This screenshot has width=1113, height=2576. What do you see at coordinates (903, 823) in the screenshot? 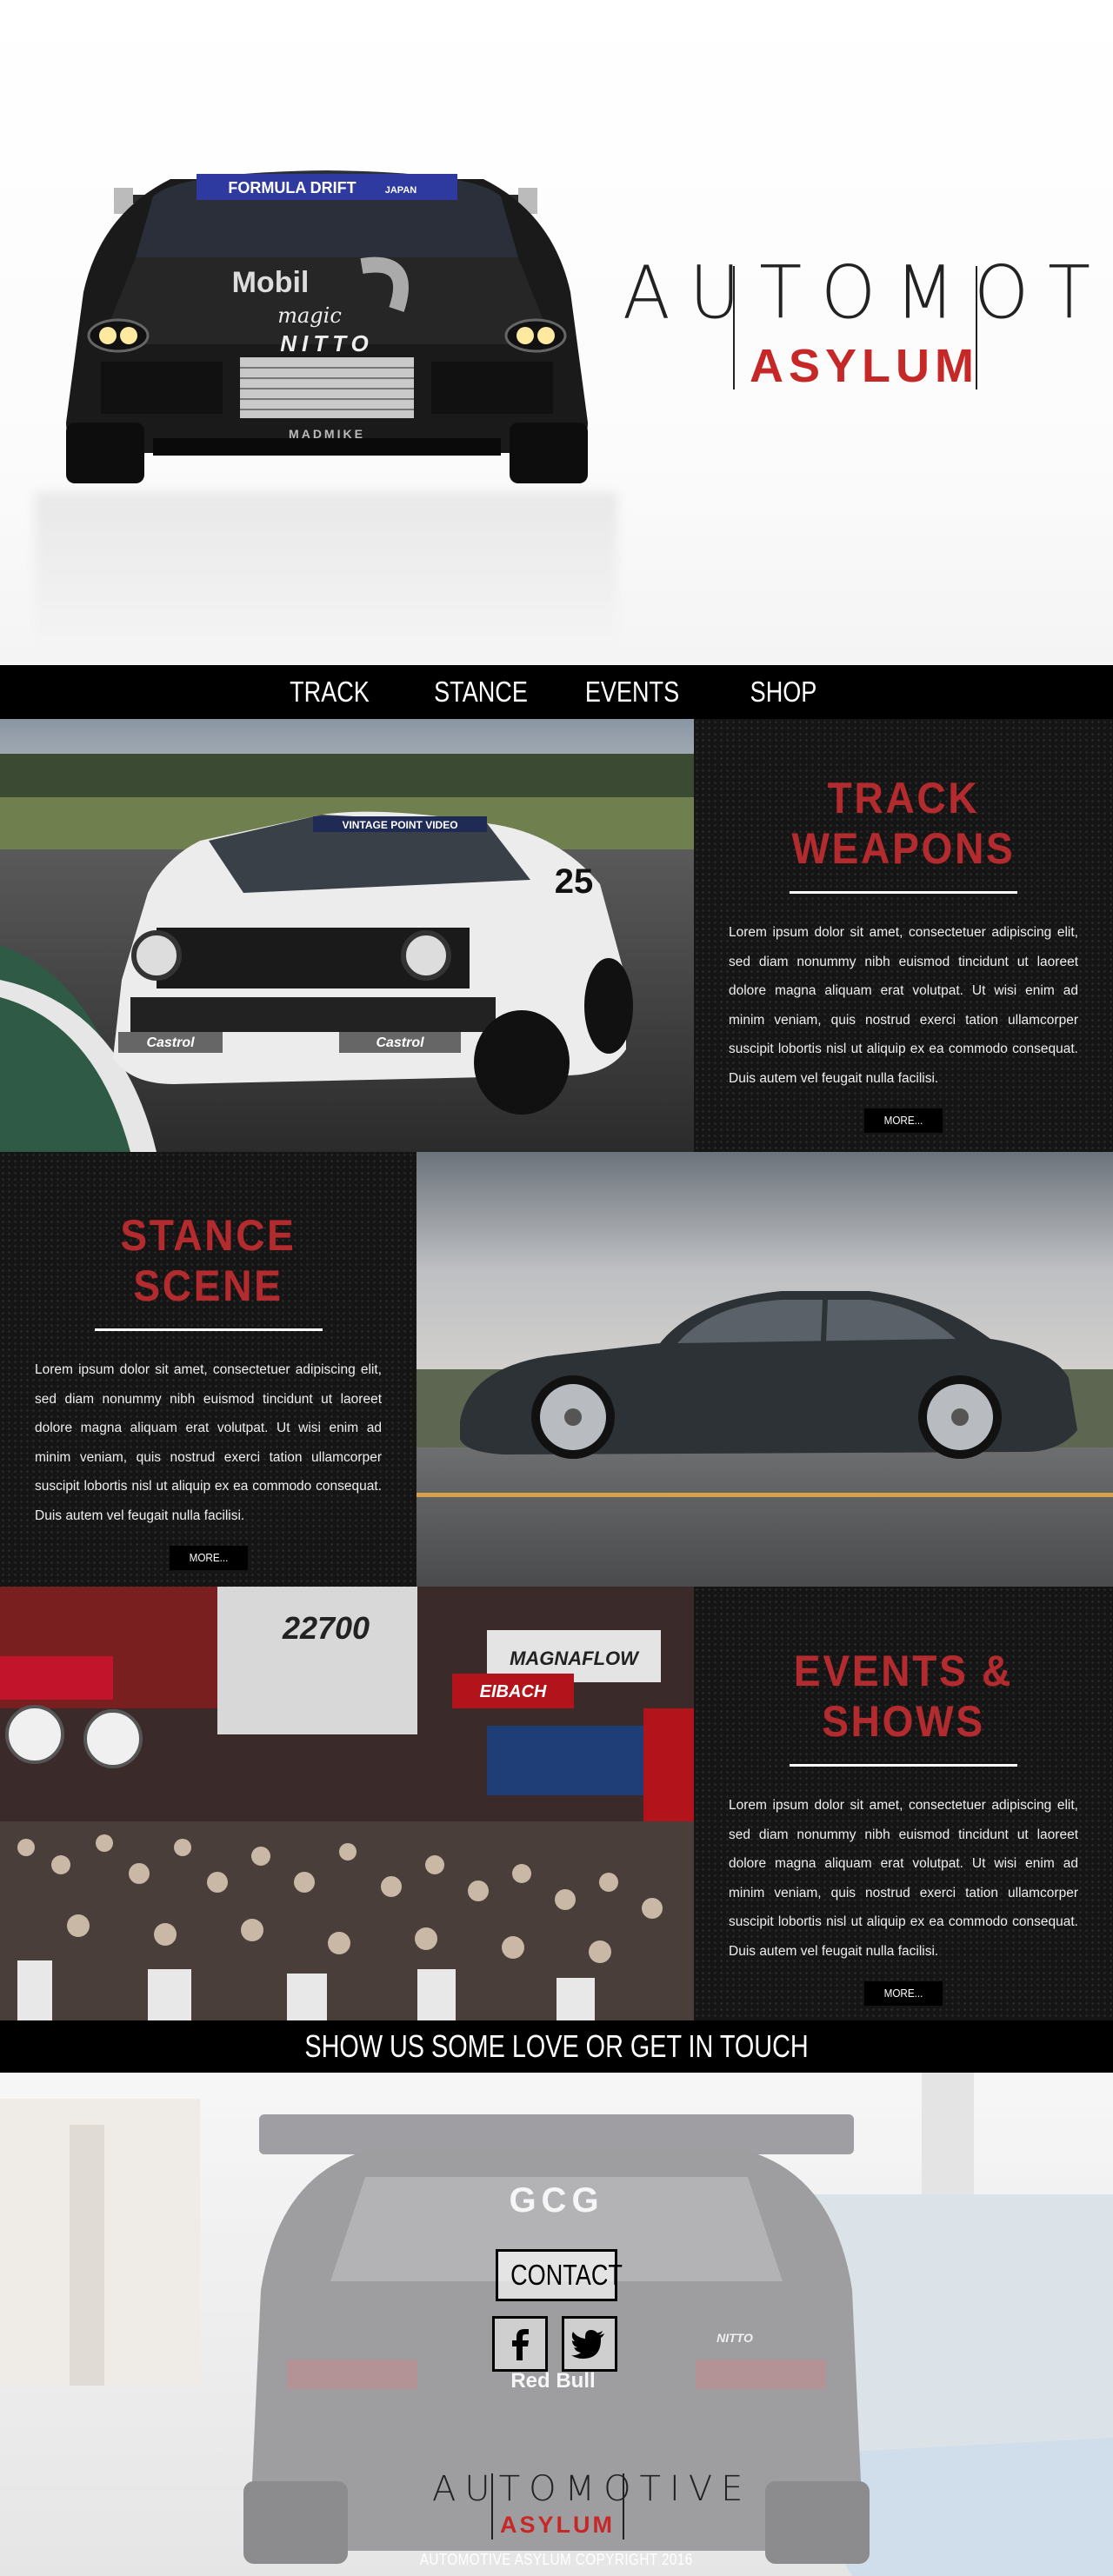
I see `track-weapons-title: TRACK WEAPONS` at bounding box center [903, 823].